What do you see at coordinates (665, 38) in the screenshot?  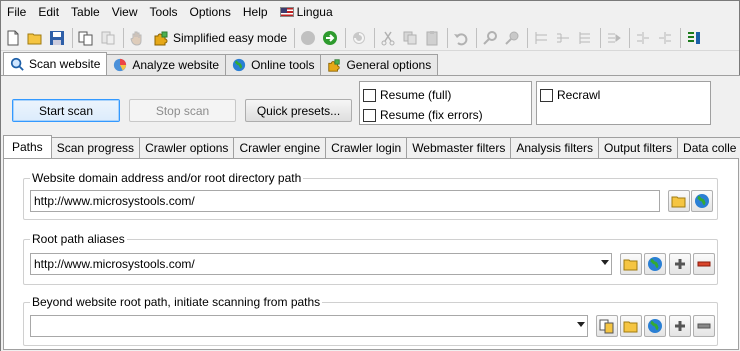 I see `split-right-icon` at bounding box center [665, 38].